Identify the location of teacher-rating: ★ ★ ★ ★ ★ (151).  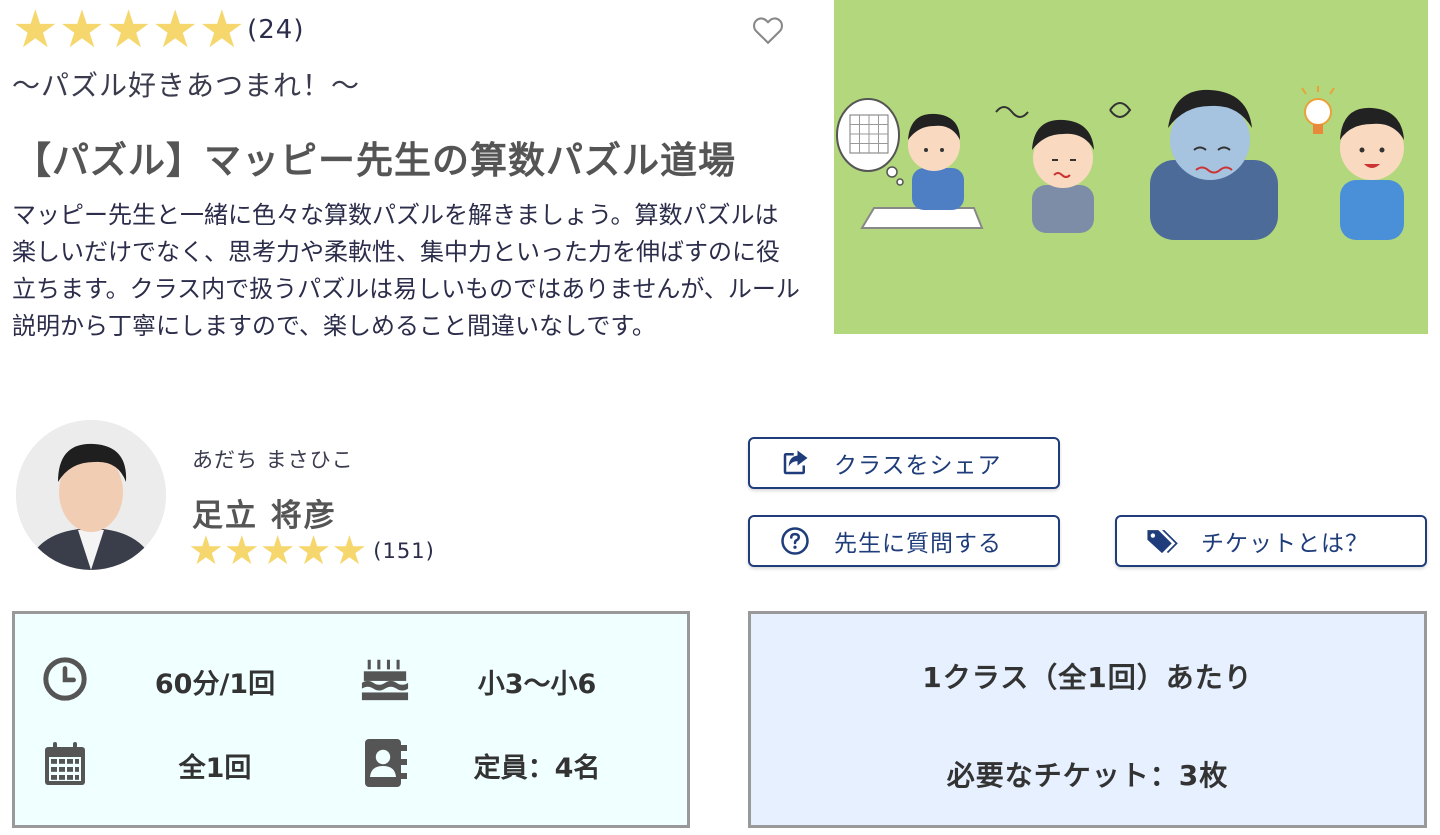
(311, 551).